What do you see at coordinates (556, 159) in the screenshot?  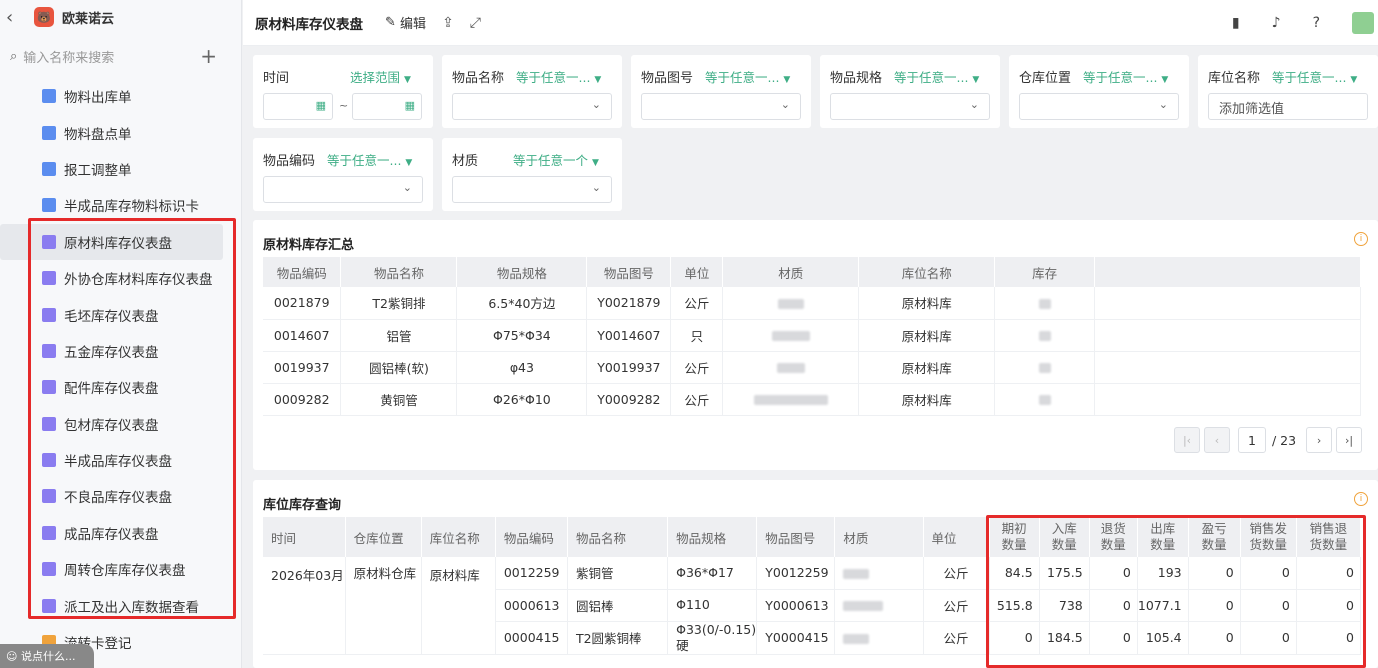 I see `filter-operator: 等于任意一个 ▼` at bounding box center [556, 159].